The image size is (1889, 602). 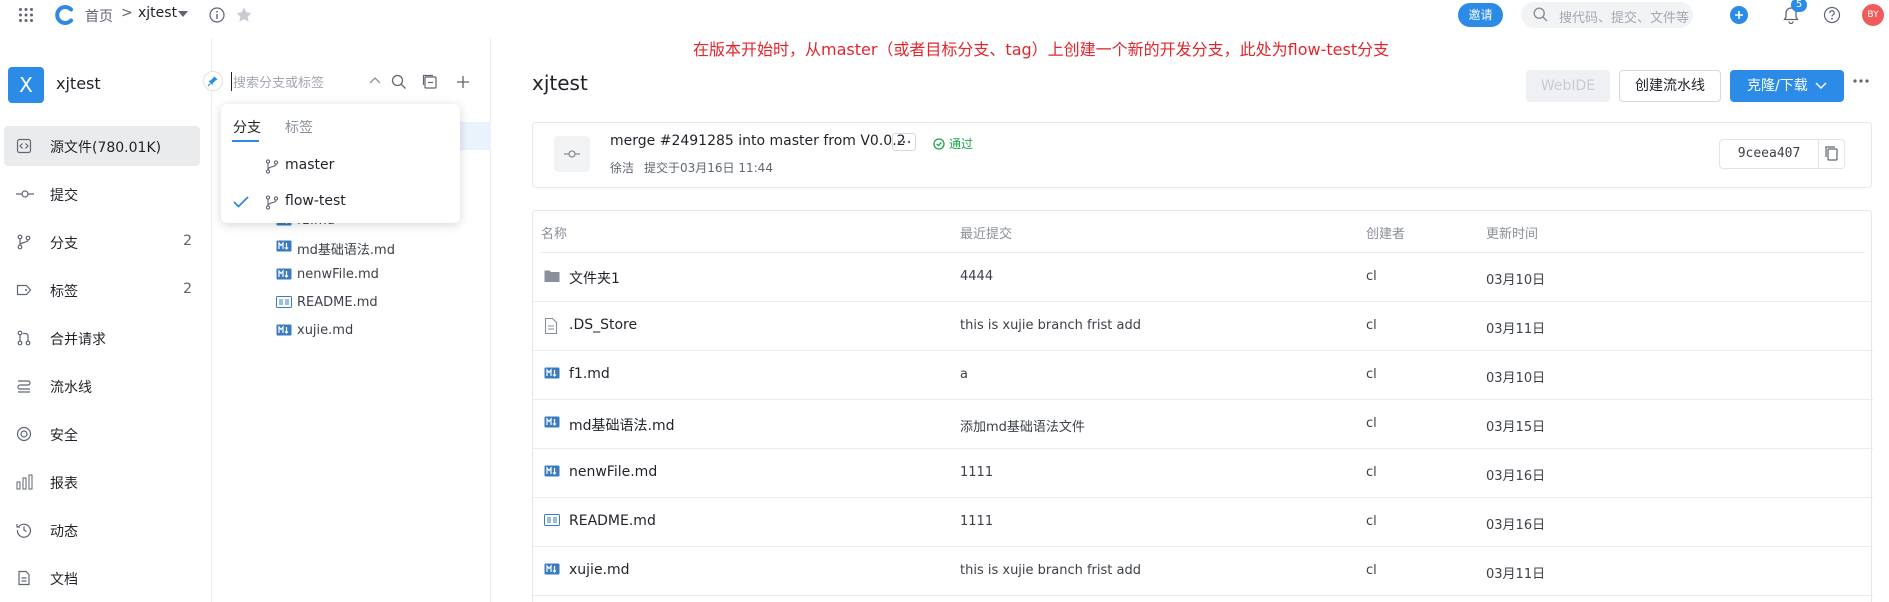 I want to click on collapse-all-icon, so click(x=430, y=82).